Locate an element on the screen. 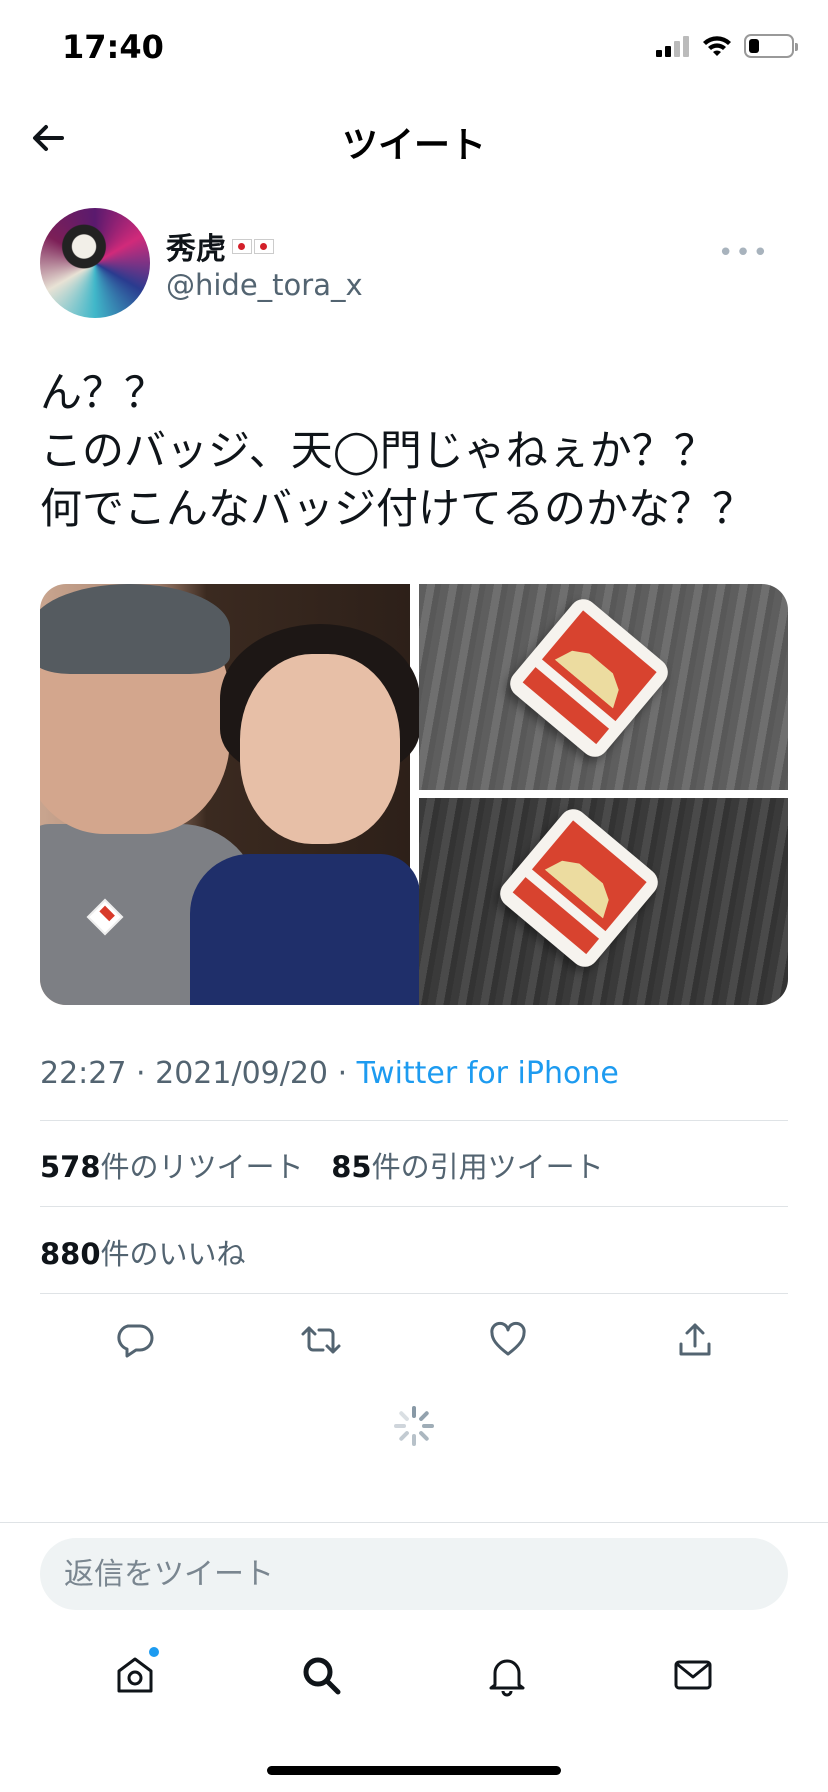 The height and width of the screenshot is (1792, 828). tweet-line: 何でこんなバッジ付けてるのかな？？ is located at coordinates (397, 508).